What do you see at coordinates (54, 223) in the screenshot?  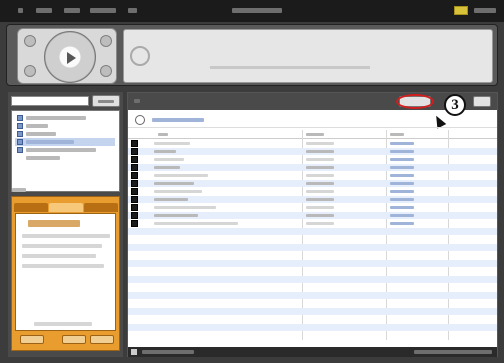 I see `mini-input` at bounding box center [54, 223].